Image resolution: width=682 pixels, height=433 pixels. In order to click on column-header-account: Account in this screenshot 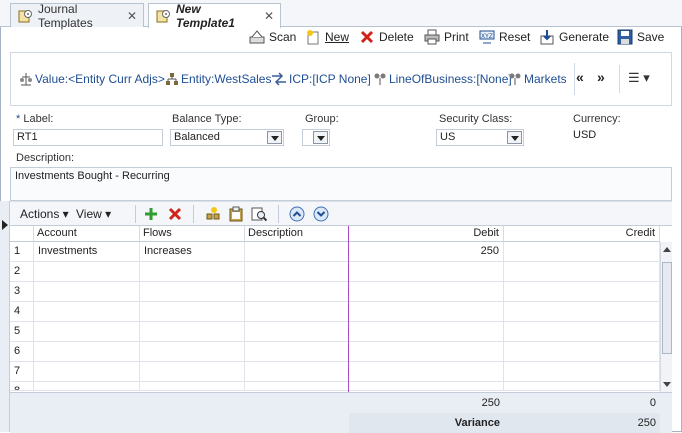, I will do `click(87, 234)`.